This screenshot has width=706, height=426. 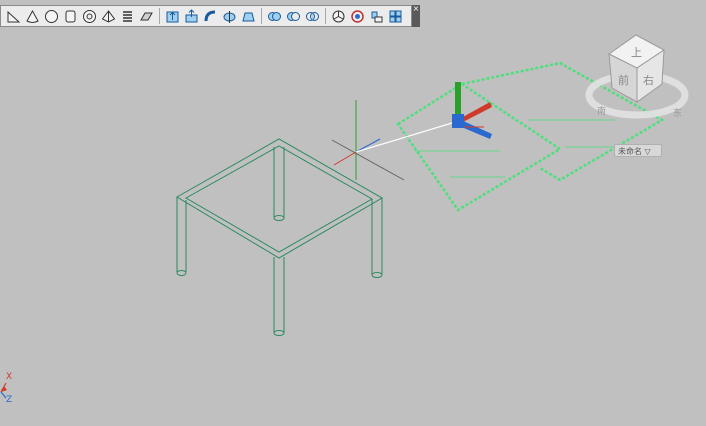 What do you see at coordinates (279, 237) in the screenshot?
I see `table-wireframe` at bounding box center [279, 237].